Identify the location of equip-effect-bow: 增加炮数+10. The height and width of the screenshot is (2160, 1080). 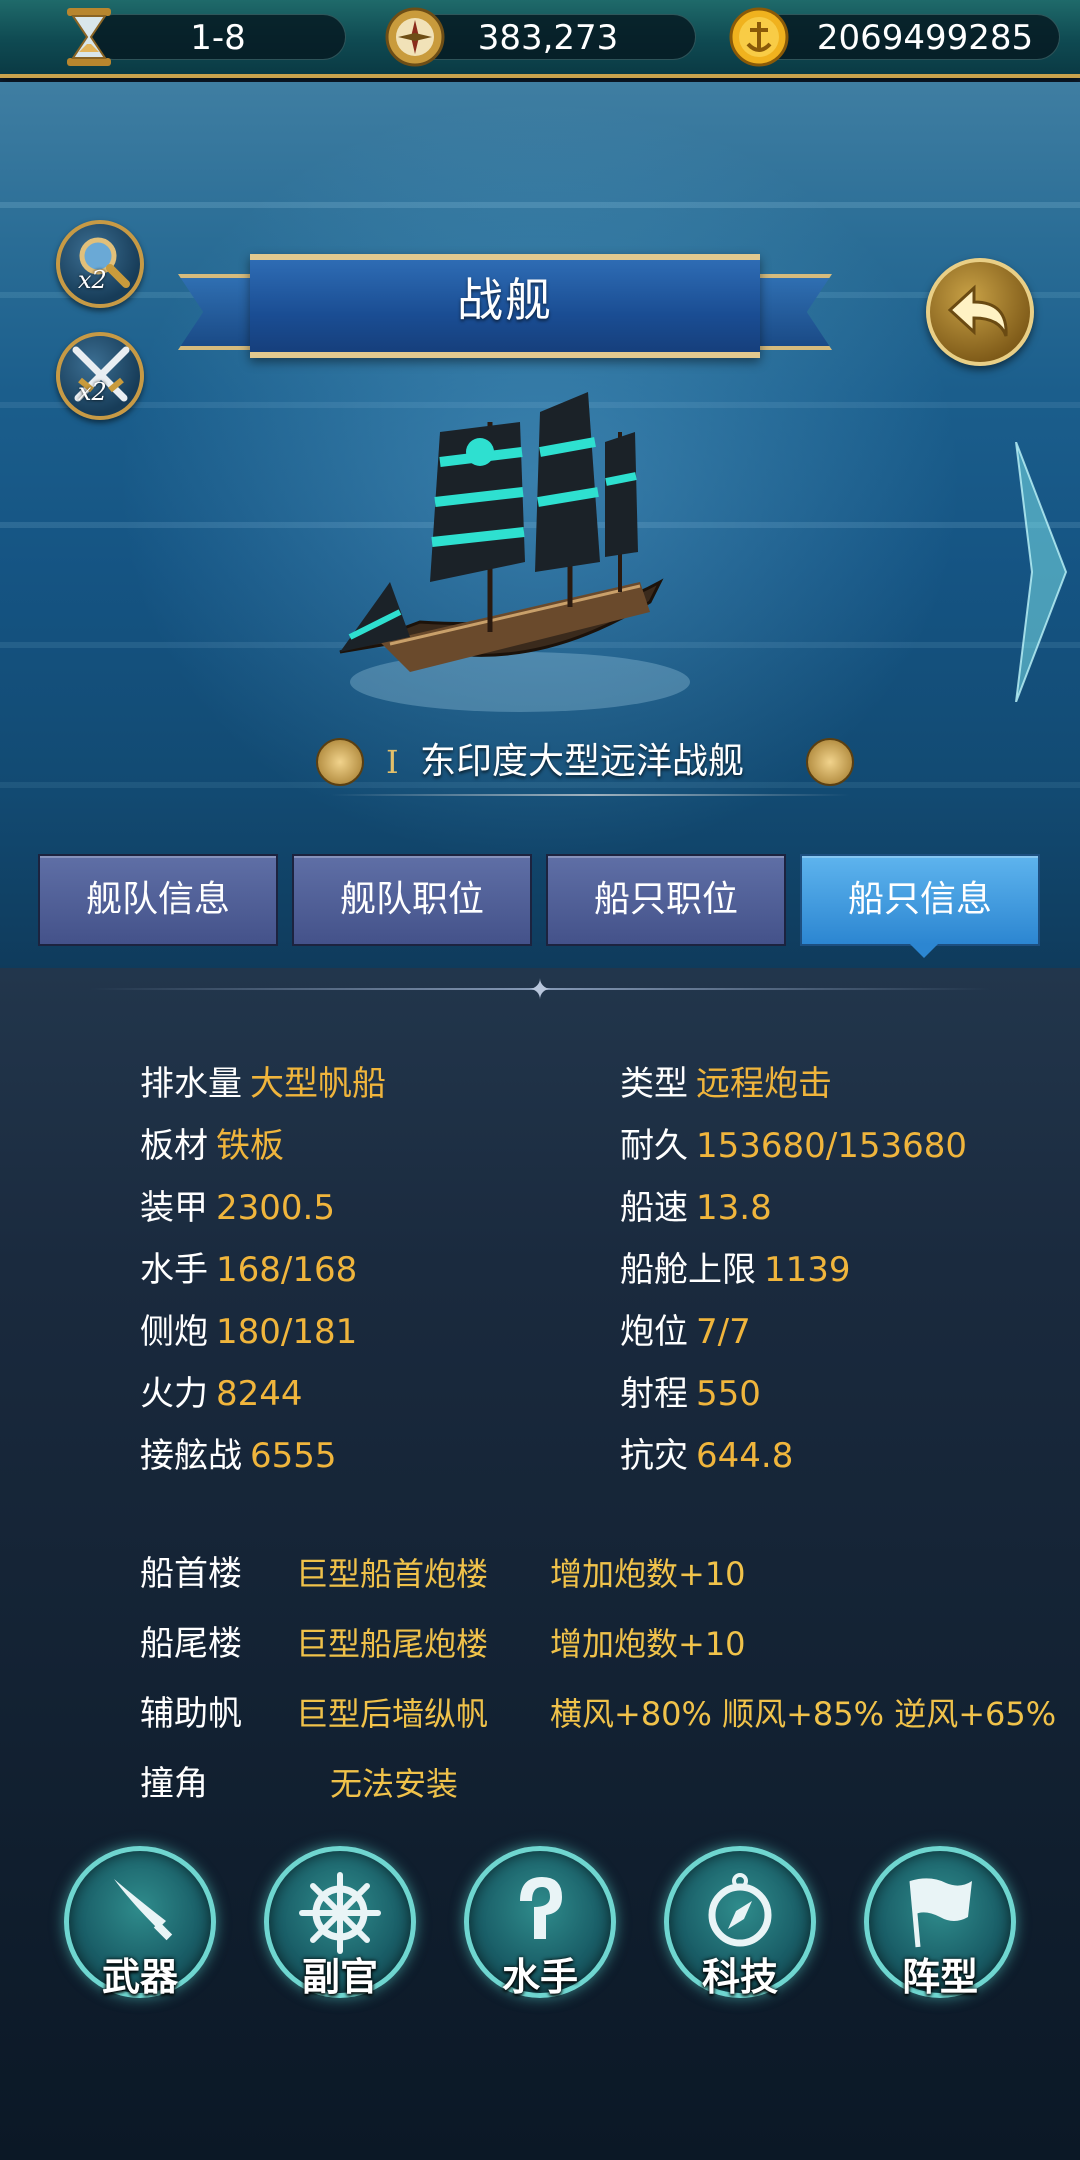
(648, 1574).